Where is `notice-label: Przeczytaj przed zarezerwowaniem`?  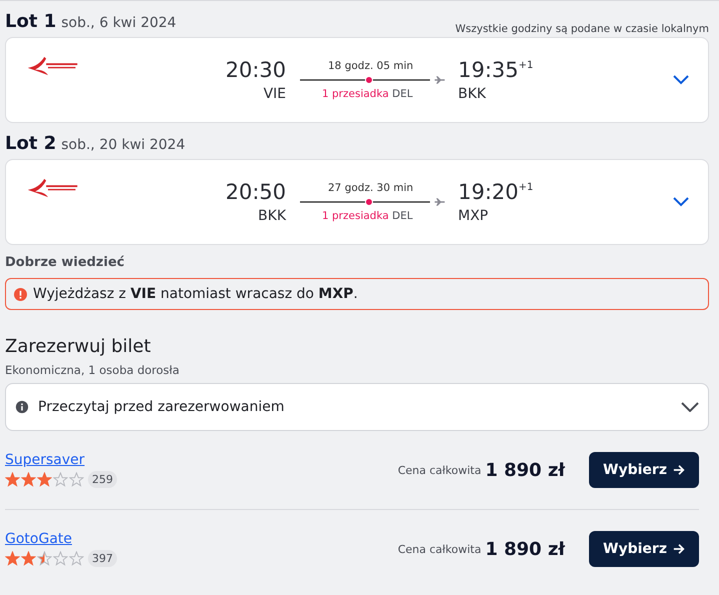 notice-label: Przeczytaj przed zarezerwowaniem is located at coordinates (161, 407).